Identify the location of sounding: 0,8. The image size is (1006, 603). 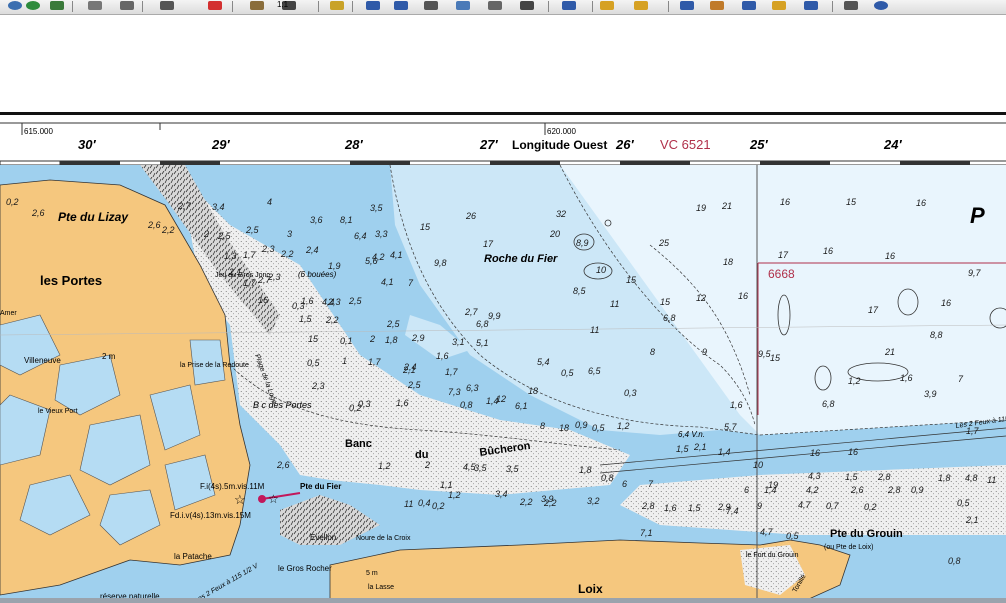
(607, 478).